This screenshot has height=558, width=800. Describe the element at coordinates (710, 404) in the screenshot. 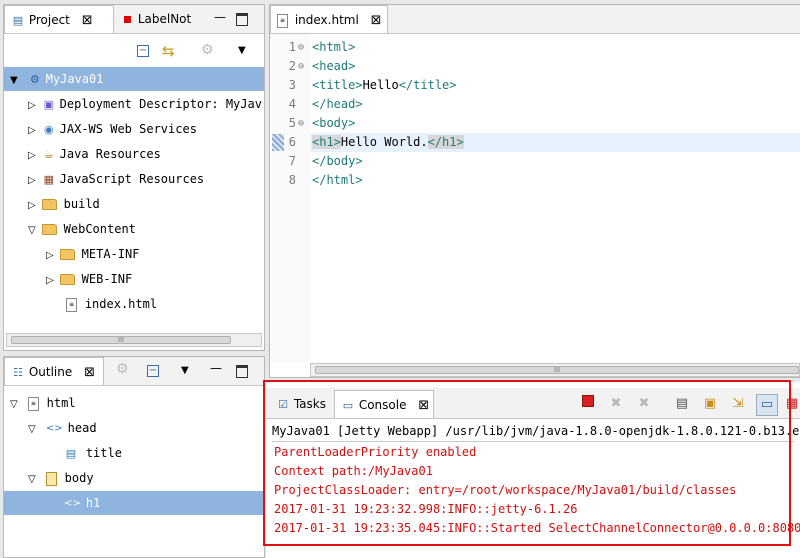

I see `scroll-lock-icon: ▣` at that location.